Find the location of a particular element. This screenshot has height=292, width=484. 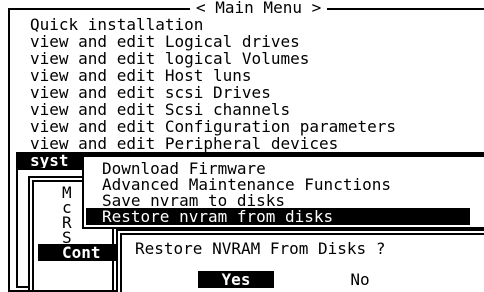

system-submenu-item-selected: Cont is located at coordinates (77, 252).